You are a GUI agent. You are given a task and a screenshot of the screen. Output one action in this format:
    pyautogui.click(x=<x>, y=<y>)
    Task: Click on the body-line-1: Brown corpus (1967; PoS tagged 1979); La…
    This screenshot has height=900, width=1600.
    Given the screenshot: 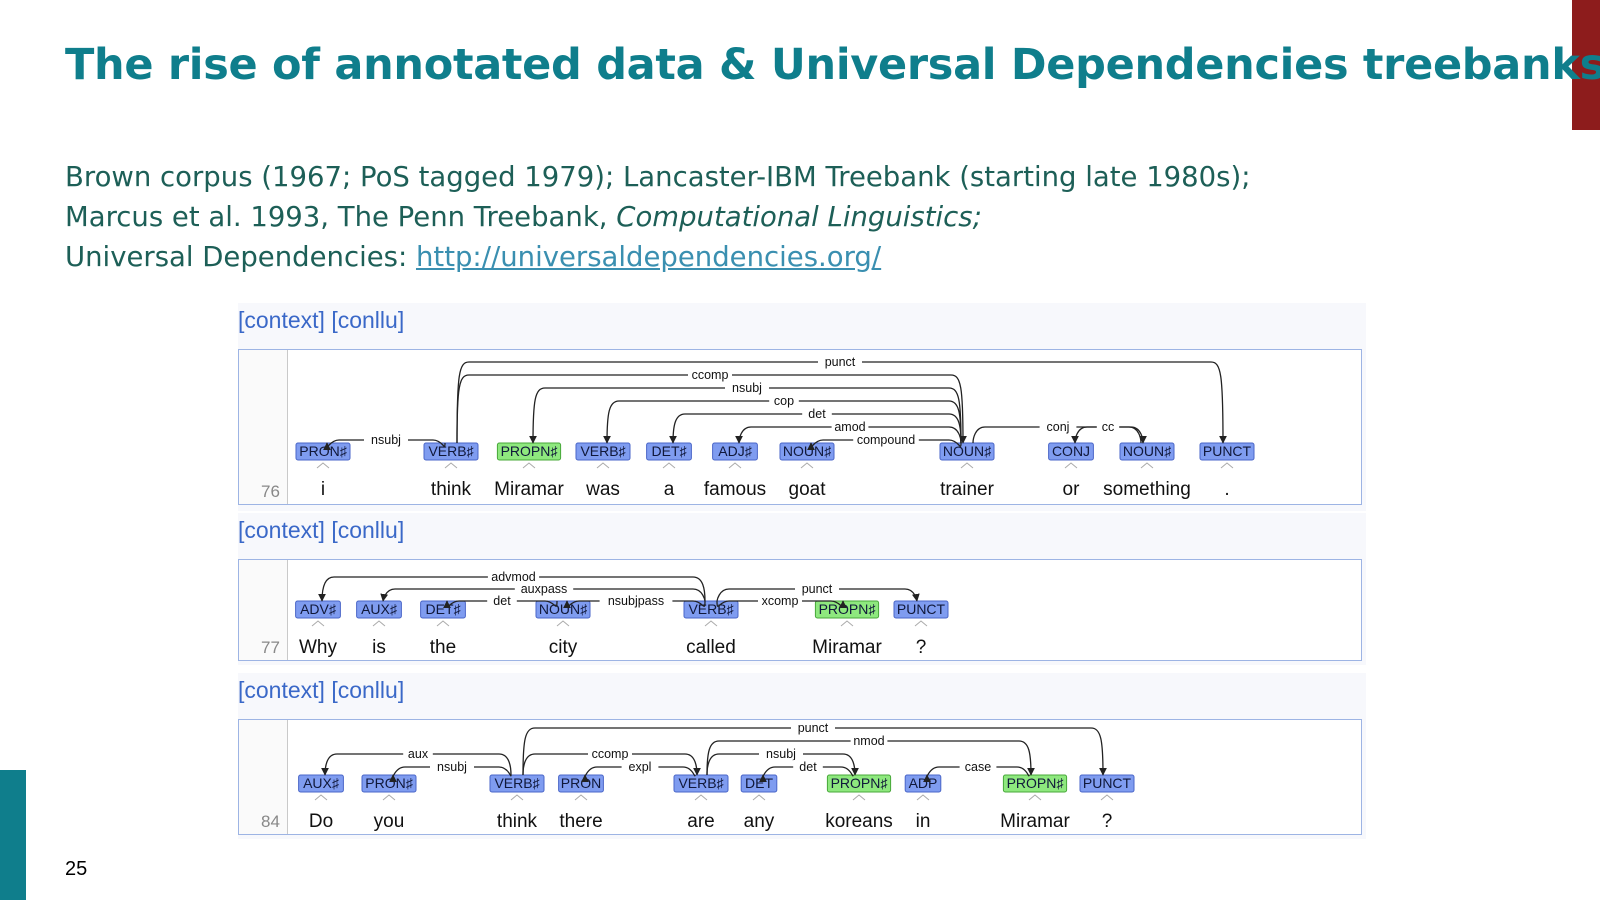 What is the action you would take?
    pyautogui.click(x=658, y=177)
    